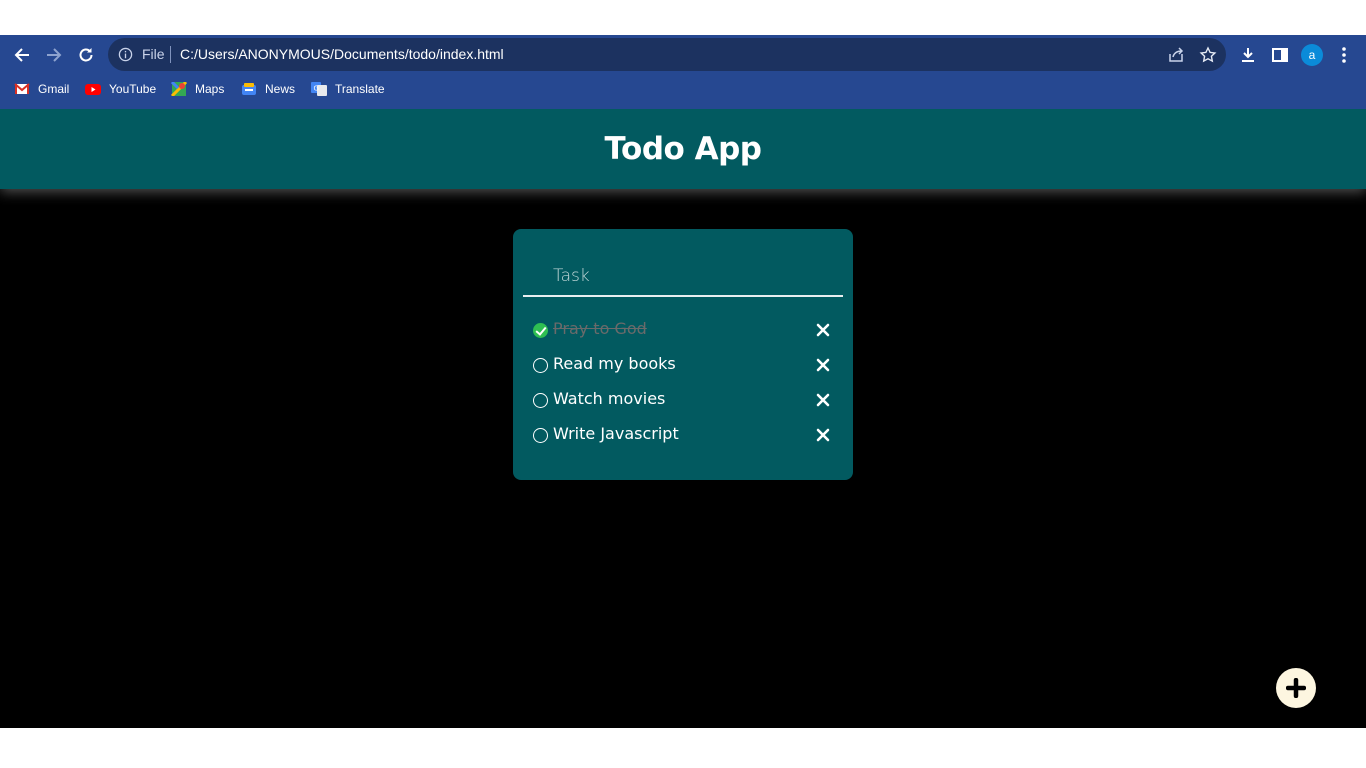 Image resolution: width=1366 pixels, height=768 pixels. I want to click on bookmark-label: YouTube, so click(133, 89).